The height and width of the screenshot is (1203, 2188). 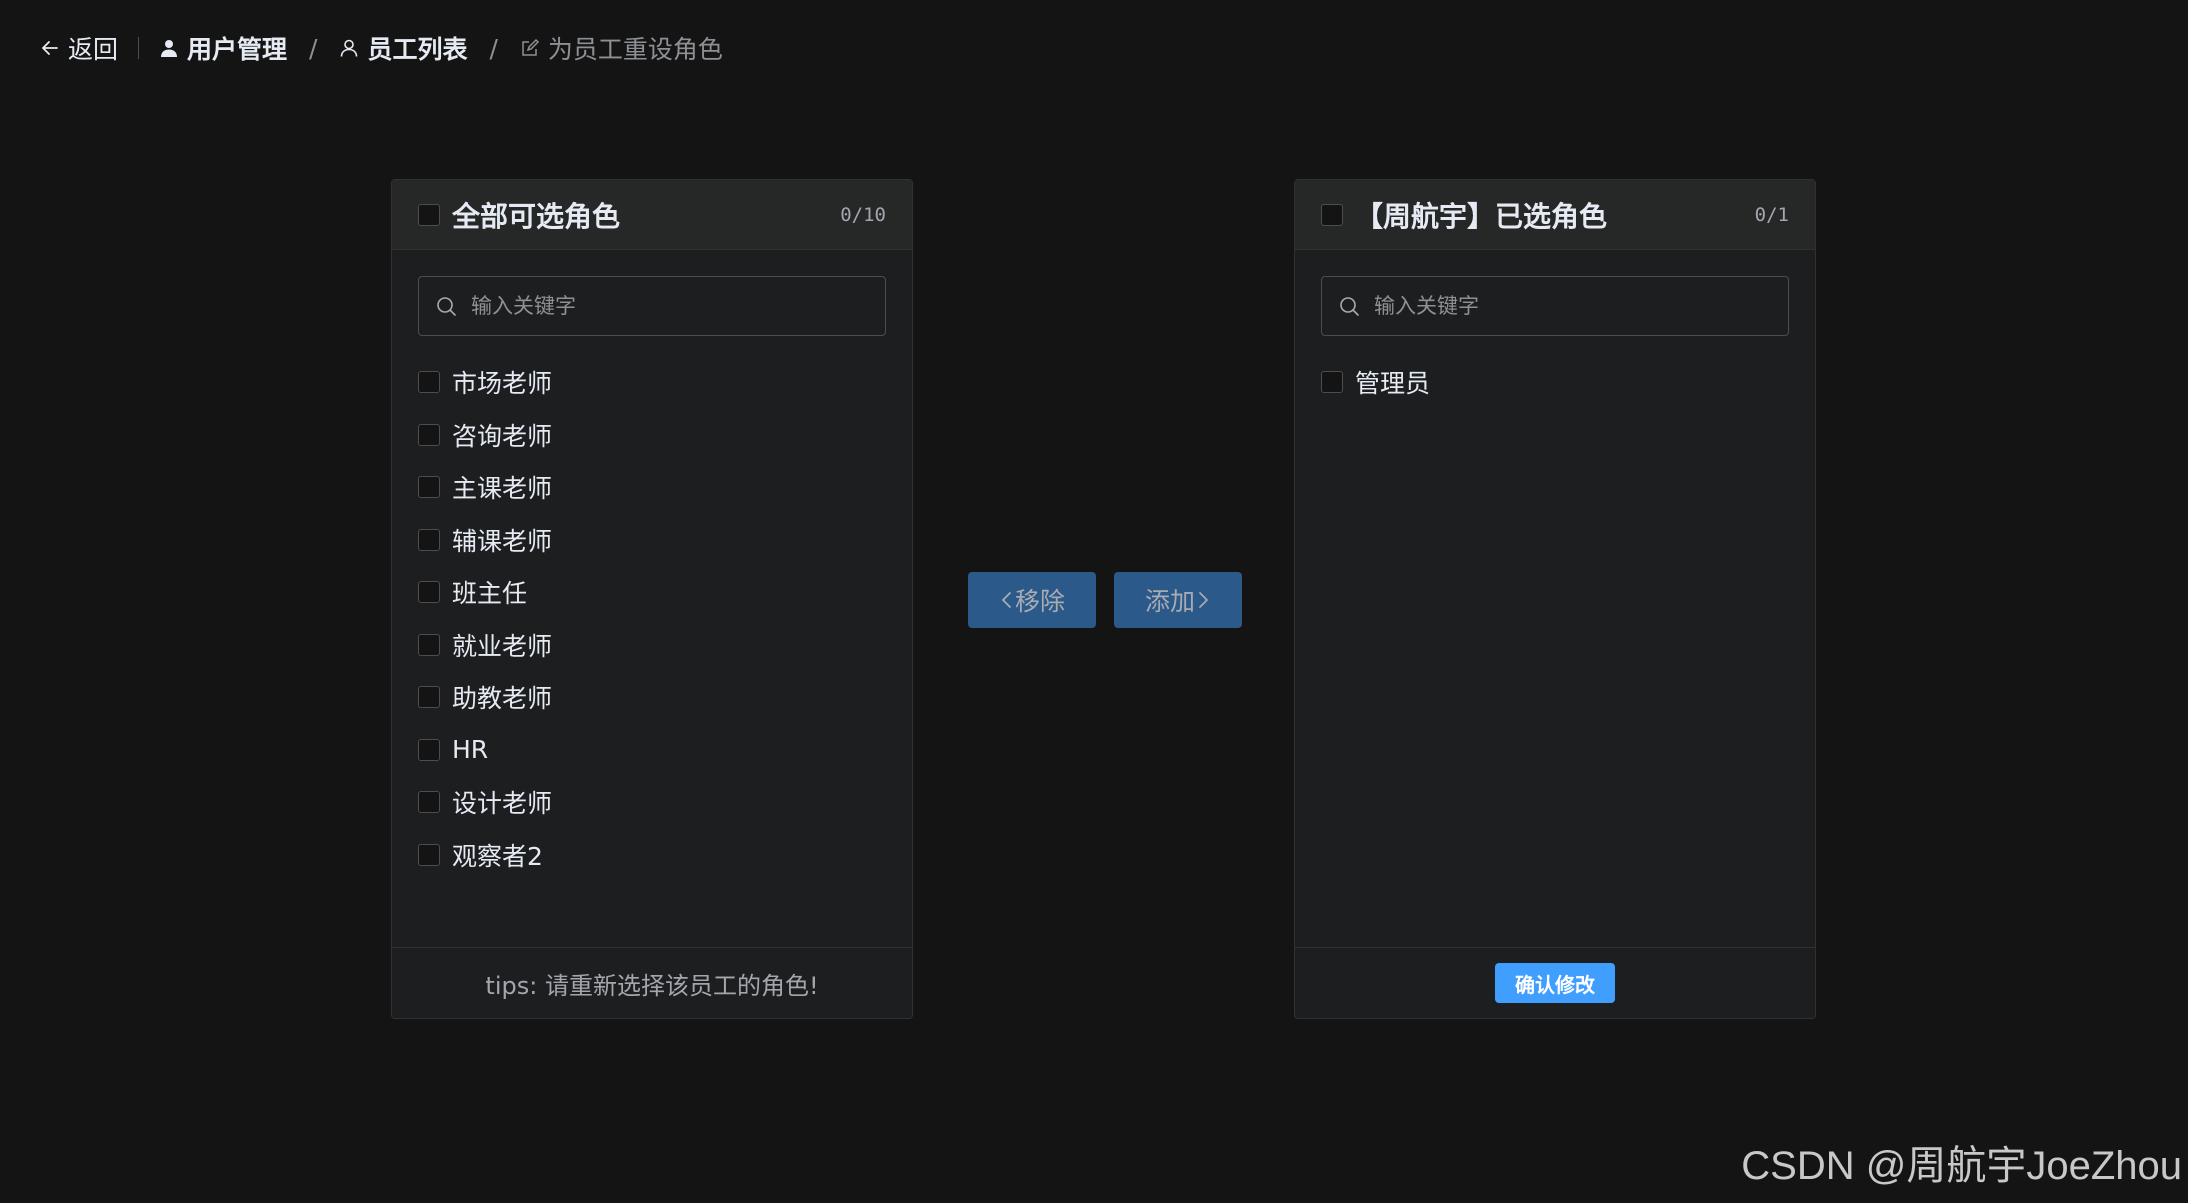 I want to click on list-item: 观察者2, so click(x=665, y=855).